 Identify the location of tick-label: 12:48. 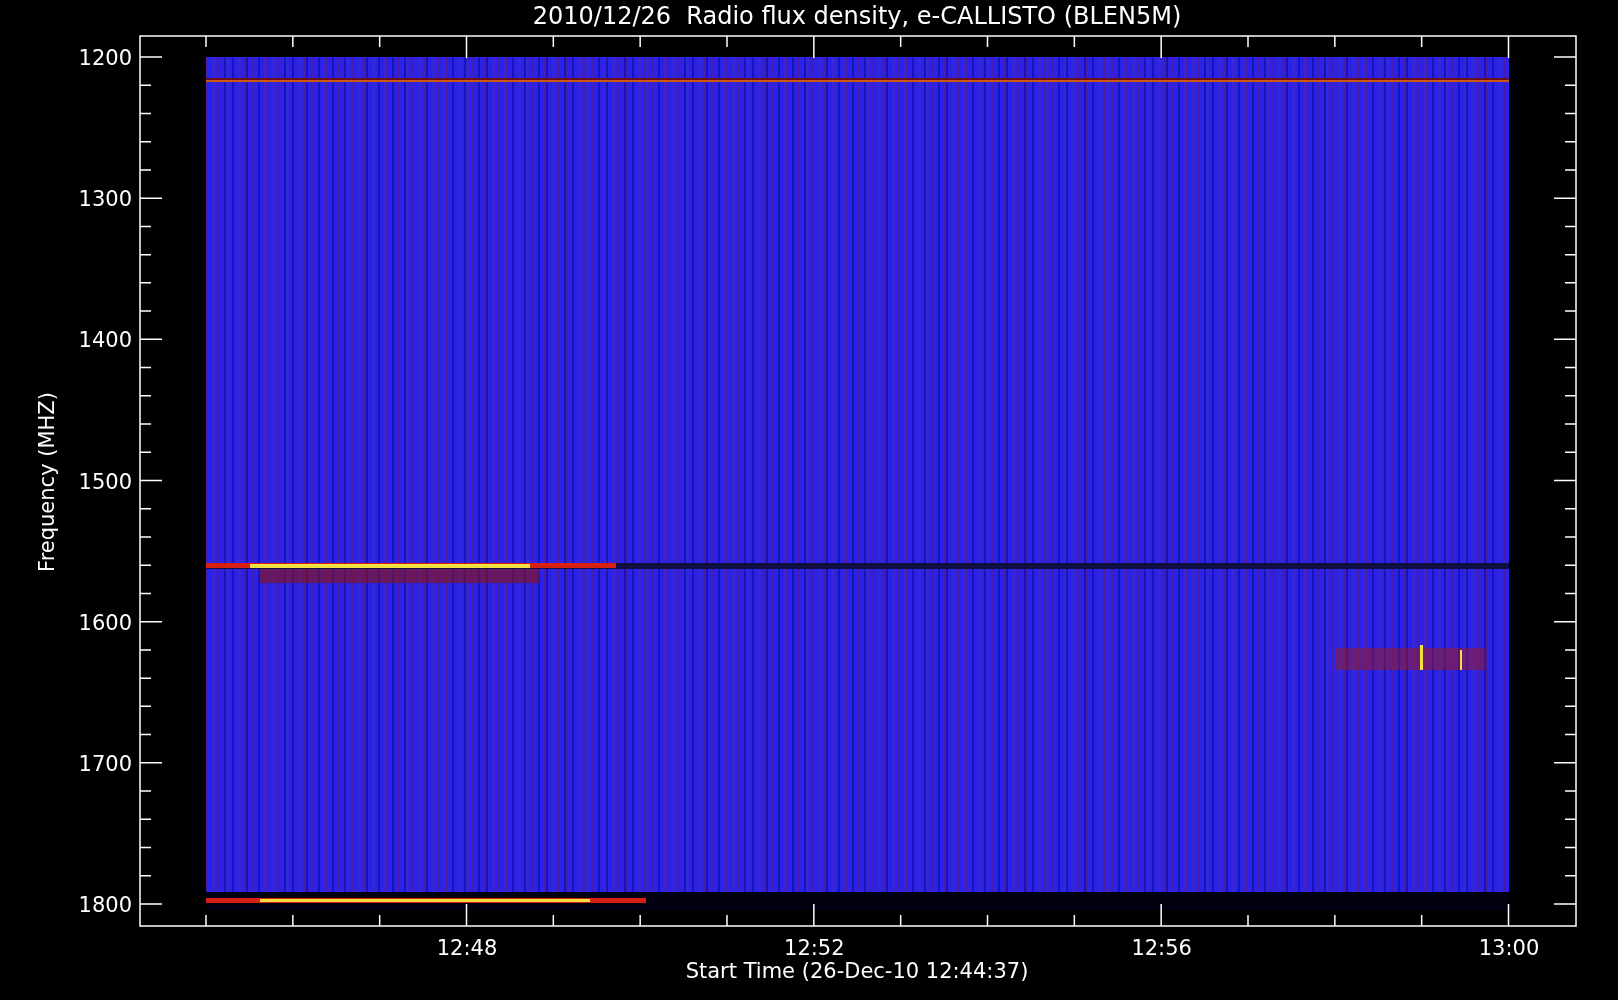
(467, 948).